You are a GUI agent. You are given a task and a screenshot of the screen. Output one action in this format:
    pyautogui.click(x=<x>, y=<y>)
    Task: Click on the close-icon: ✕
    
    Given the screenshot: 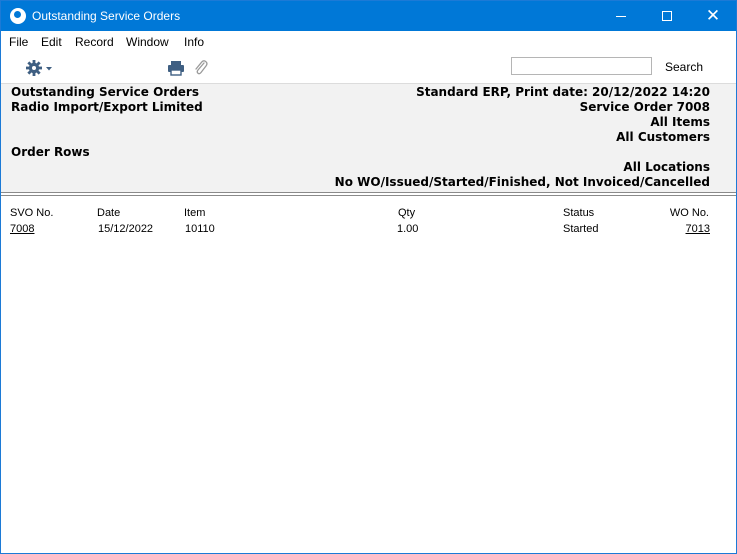 What is the action you would take?
    pyautogui.click(x=713, y=16)
    